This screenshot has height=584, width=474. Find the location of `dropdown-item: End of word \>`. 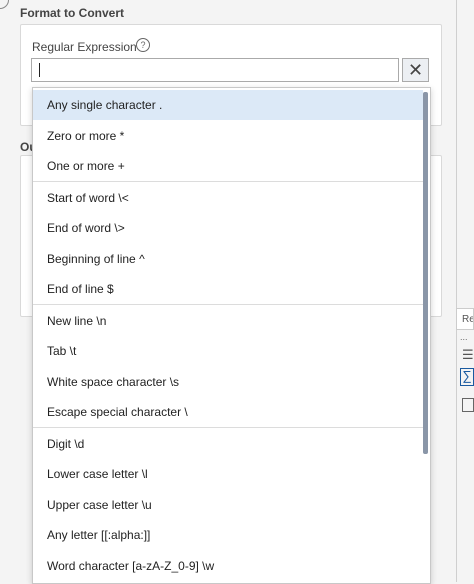

dropdown-item: End of word \> is located at coordinates (228, 228).